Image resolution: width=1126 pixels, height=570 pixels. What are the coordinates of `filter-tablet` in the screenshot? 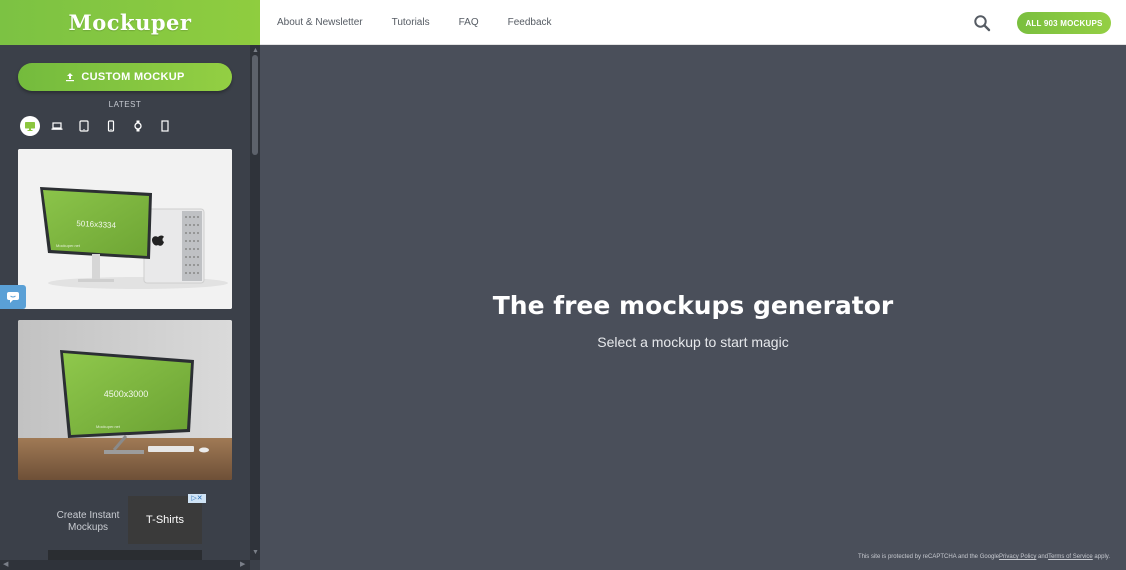 It's located at (84, 126).